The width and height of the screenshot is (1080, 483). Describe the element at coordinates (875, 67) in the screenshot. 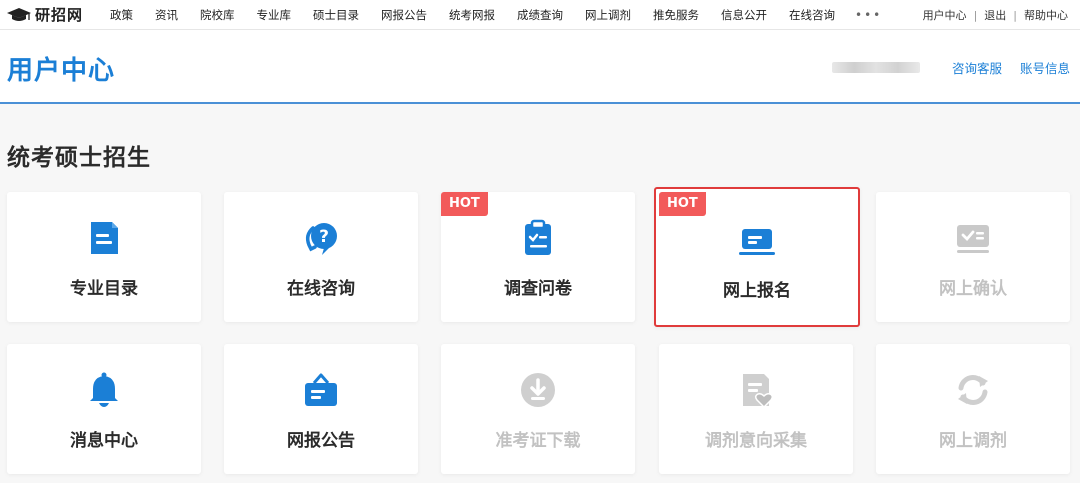

I see `username-blurred` at that location.